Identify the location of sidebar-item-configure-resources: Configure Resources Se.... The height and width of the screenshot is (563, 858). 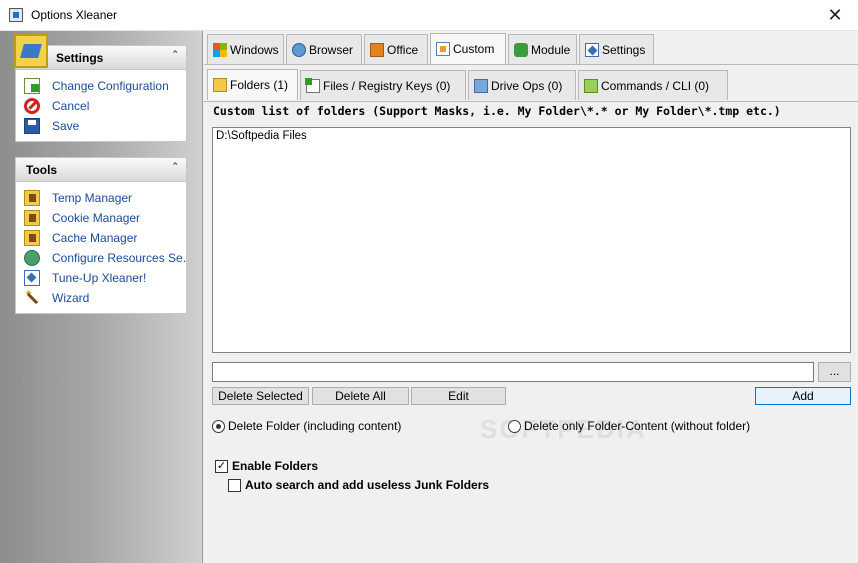
(101, 258).